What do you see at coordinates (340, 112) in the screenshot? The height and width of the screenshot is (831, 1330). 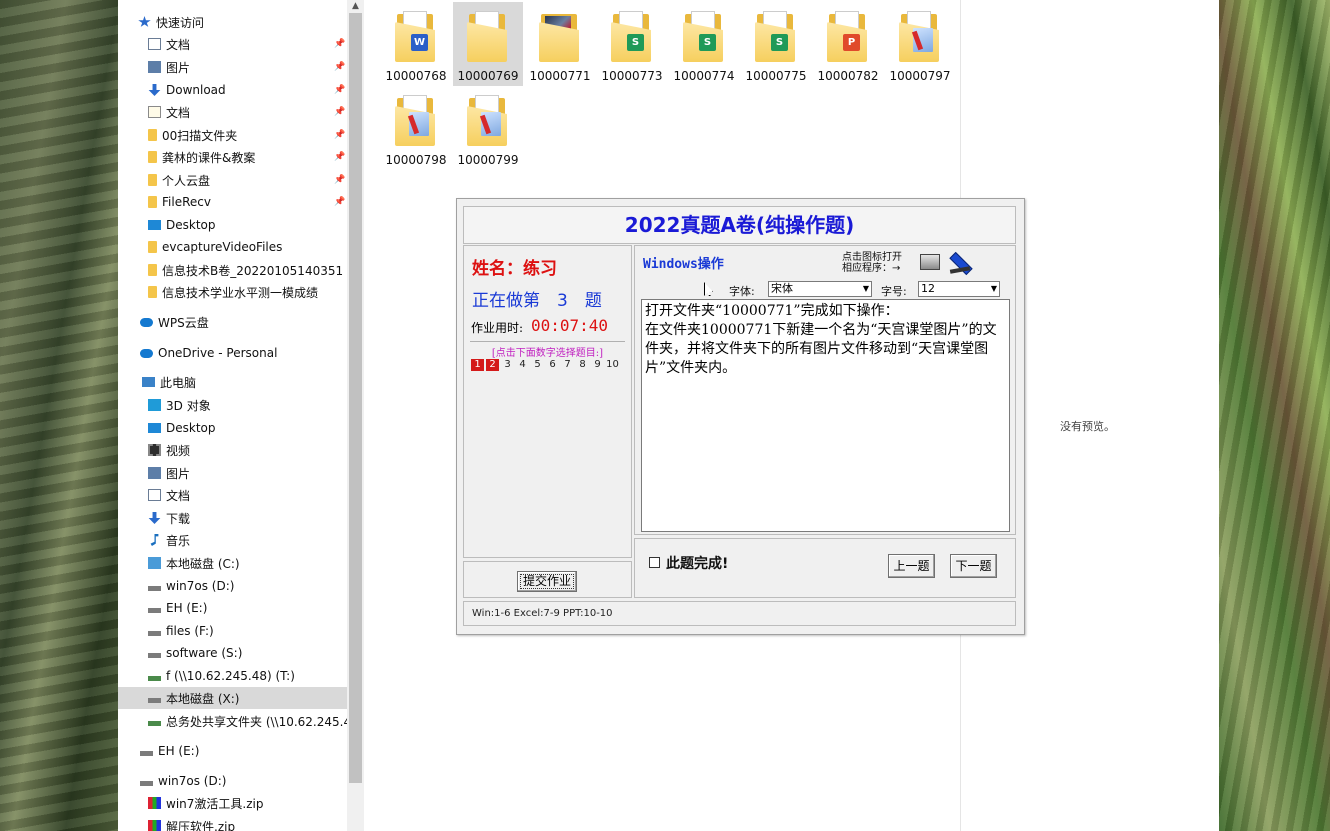 I see `pin-icon: 📌` at bounding box center [340, 112].